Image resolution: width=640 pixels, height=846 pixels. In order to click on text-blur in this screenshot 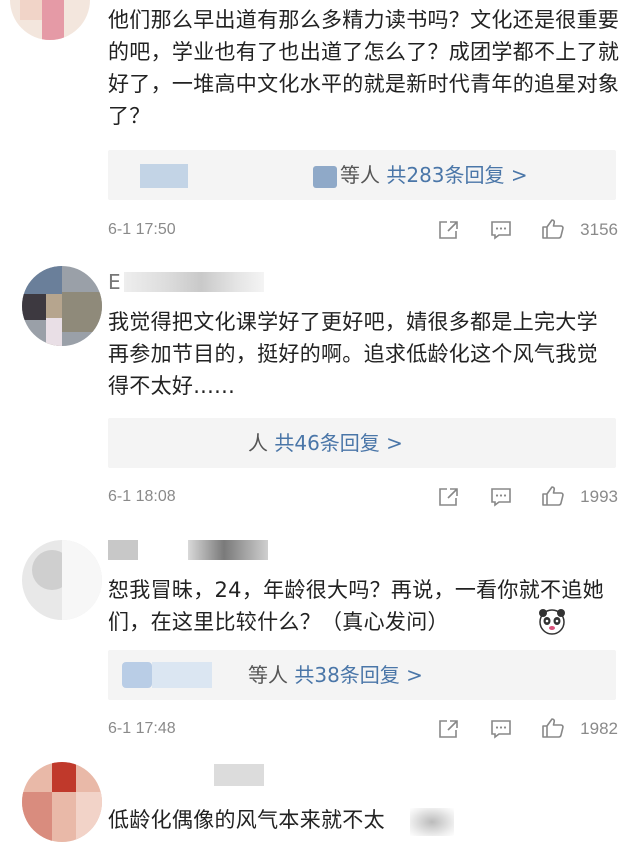, I will do `click(432, 822)`.